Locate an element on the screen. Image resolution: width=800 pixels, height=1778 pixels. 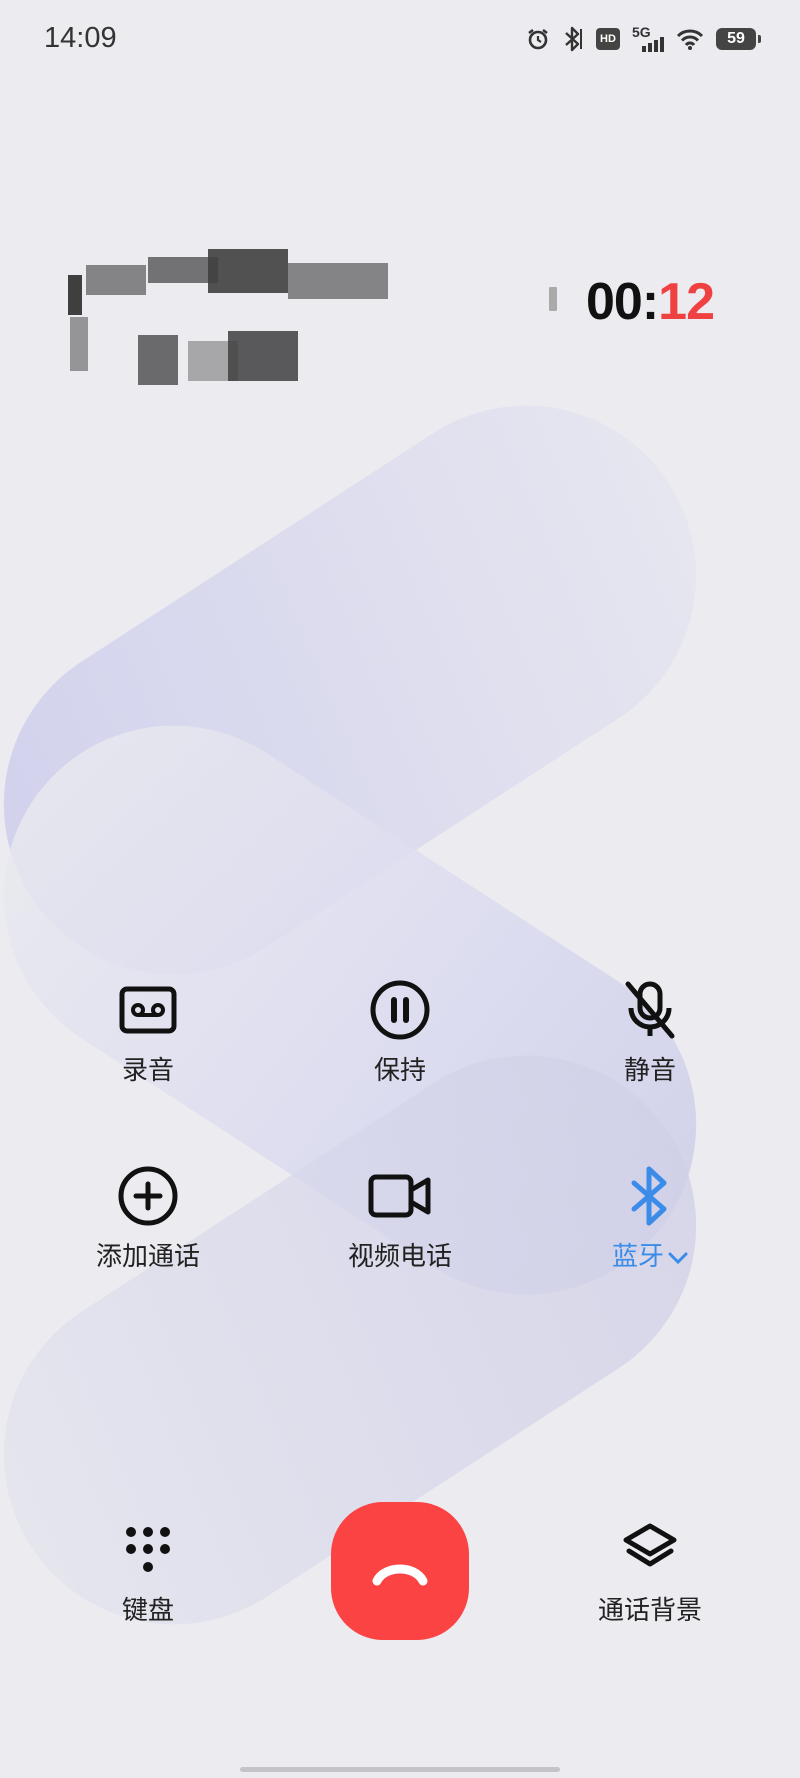
hd-label: HD is located at coordinates (608, 39).